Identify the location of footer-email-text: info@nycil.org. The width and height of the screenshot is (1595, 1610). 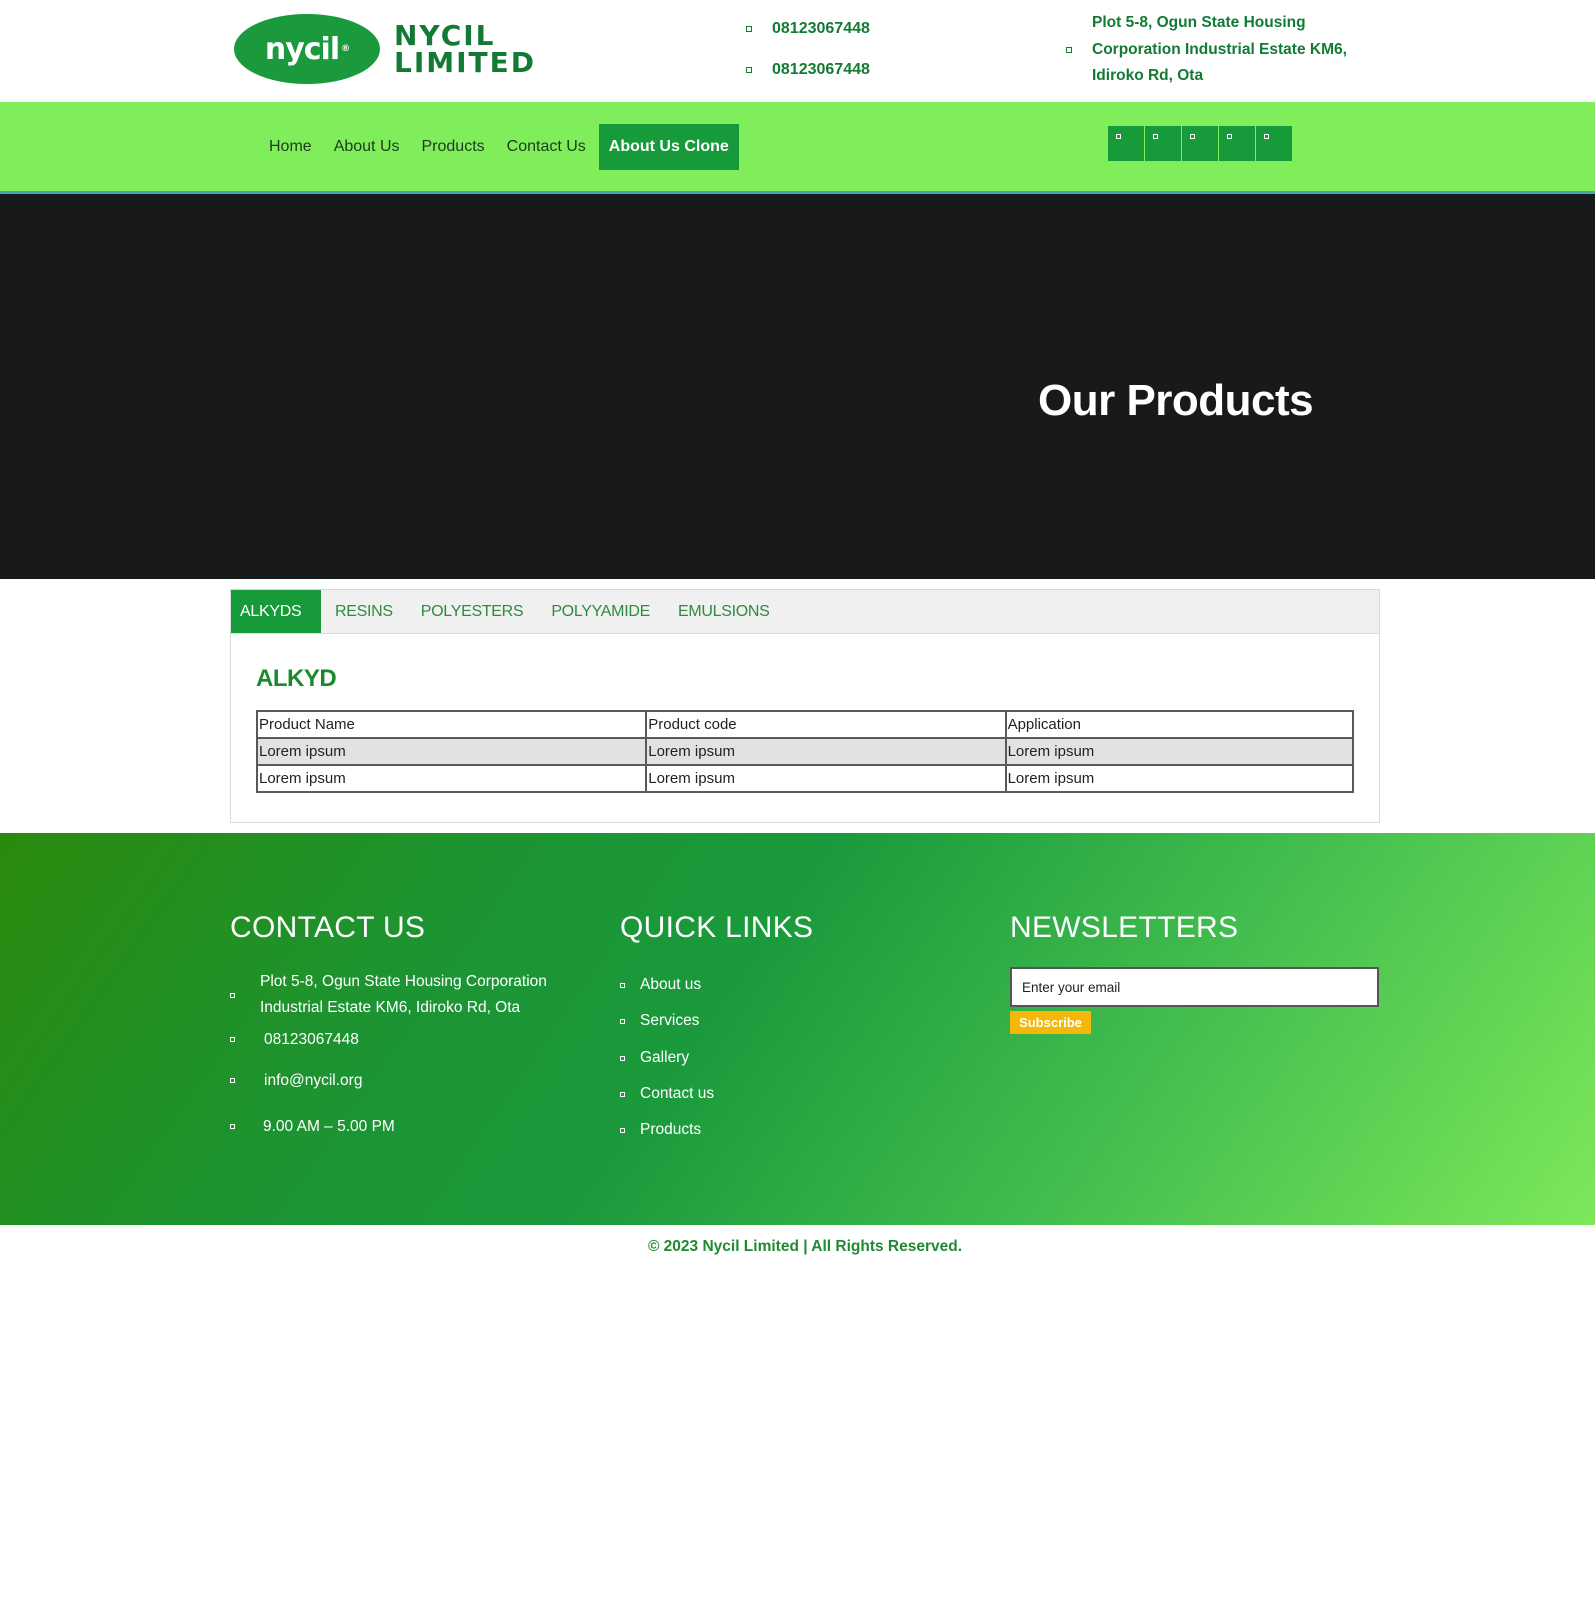
(313, 1080).